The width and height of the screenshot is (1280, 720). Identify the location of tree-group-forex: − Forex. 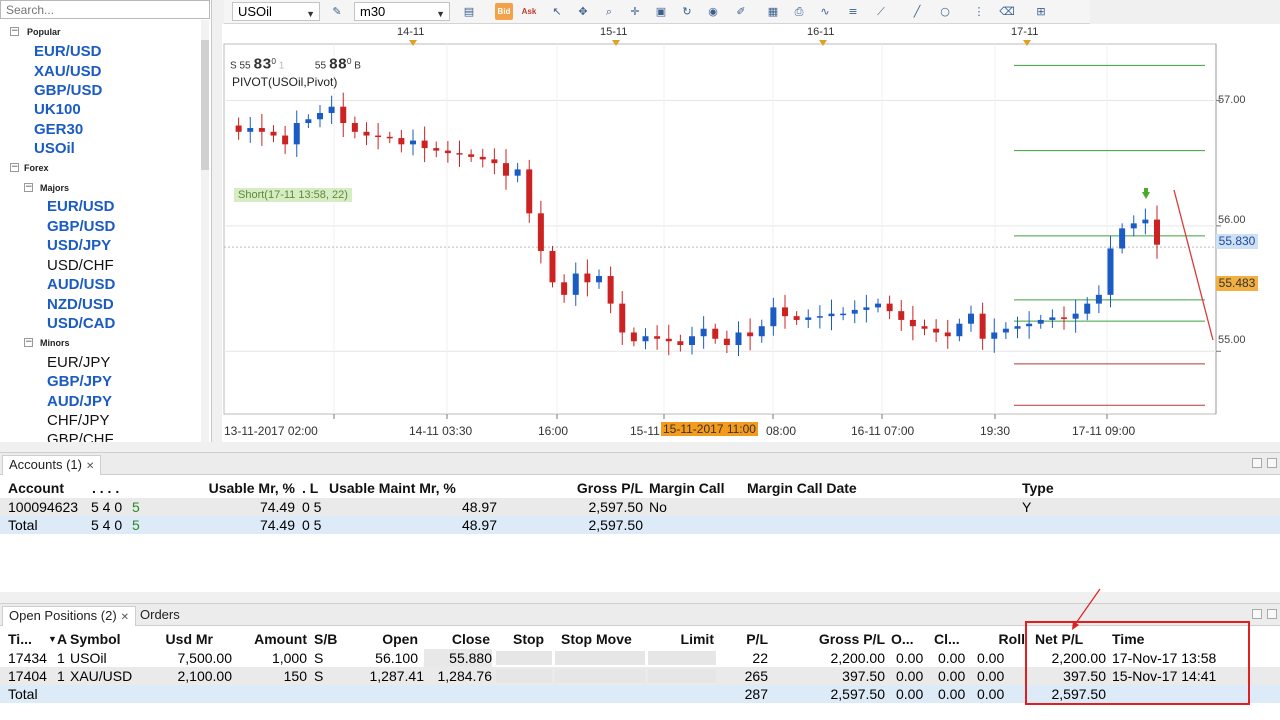
(100, 168).